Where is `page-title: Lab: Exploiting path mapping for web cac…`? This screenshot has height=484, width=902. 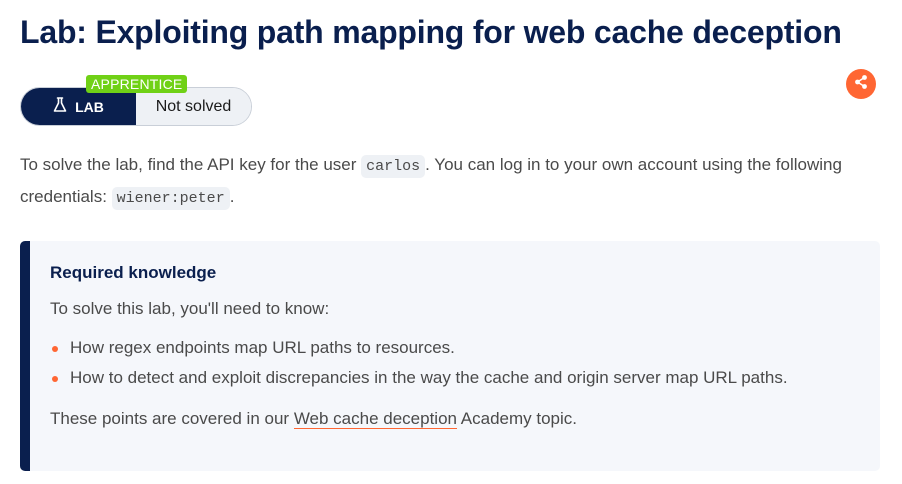
page-title: Lab: Exploiting path mapping for web cac… is located at coordinates (431, 32).